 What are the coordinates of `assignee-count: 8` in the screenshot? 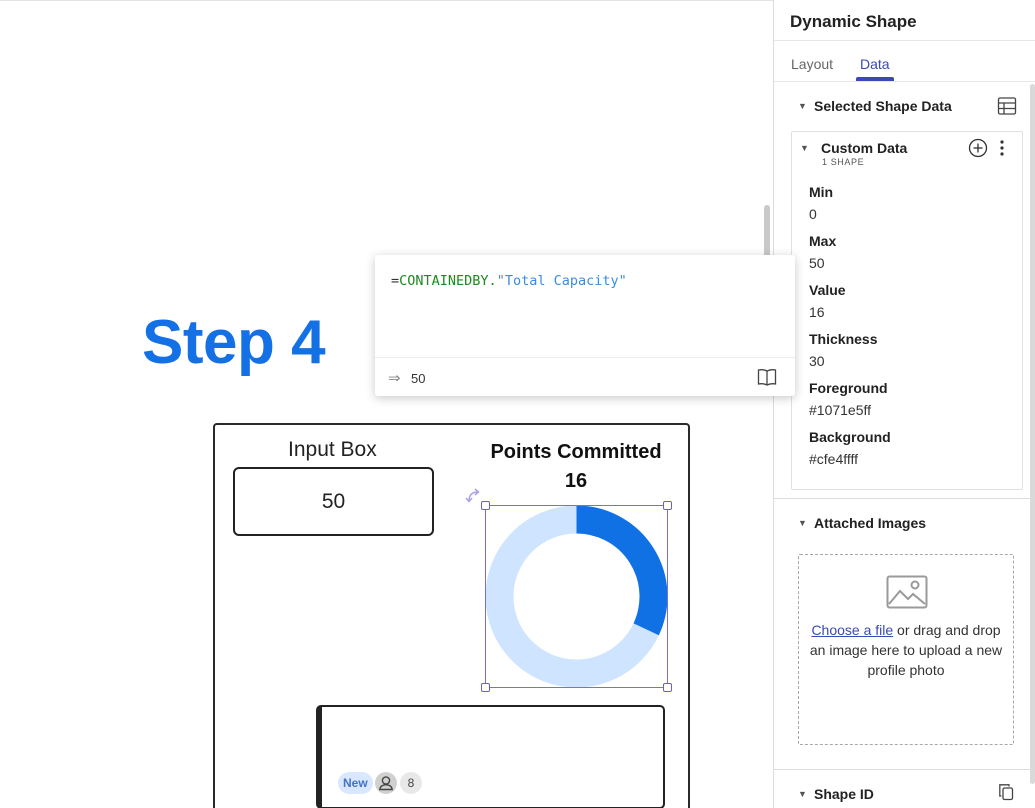 It's located at (411, 783).